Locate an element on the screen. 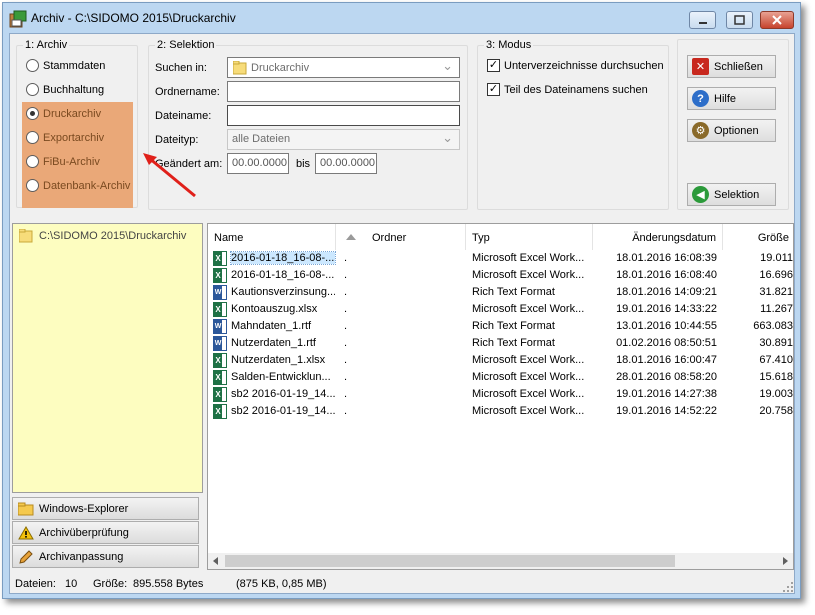 The width and height of the screenshot is (815, 615). pencil-icon is located at coordinates (26, 556).